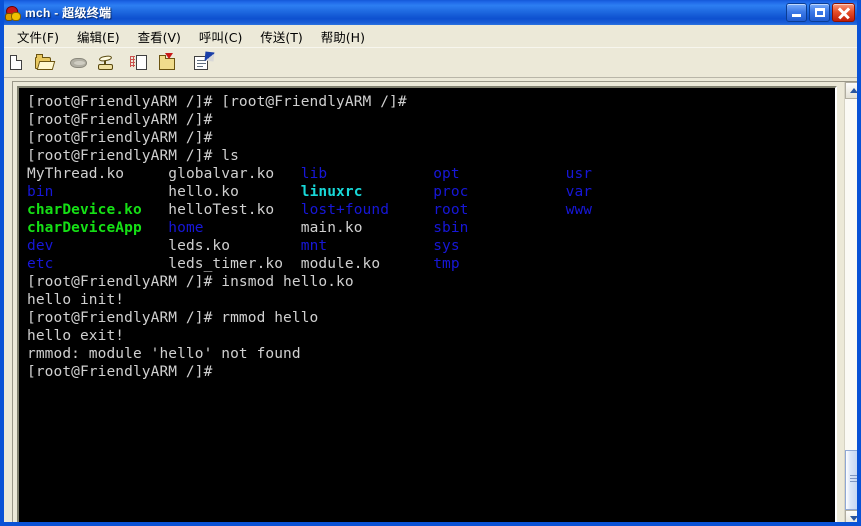 The height and width of the screenshot is (526, 861). Describe the element at coordinates (431, 282) in the screenshot. I see `terminal-line: [root@FriendlyARM /]# insmod hello.ko` at that location.